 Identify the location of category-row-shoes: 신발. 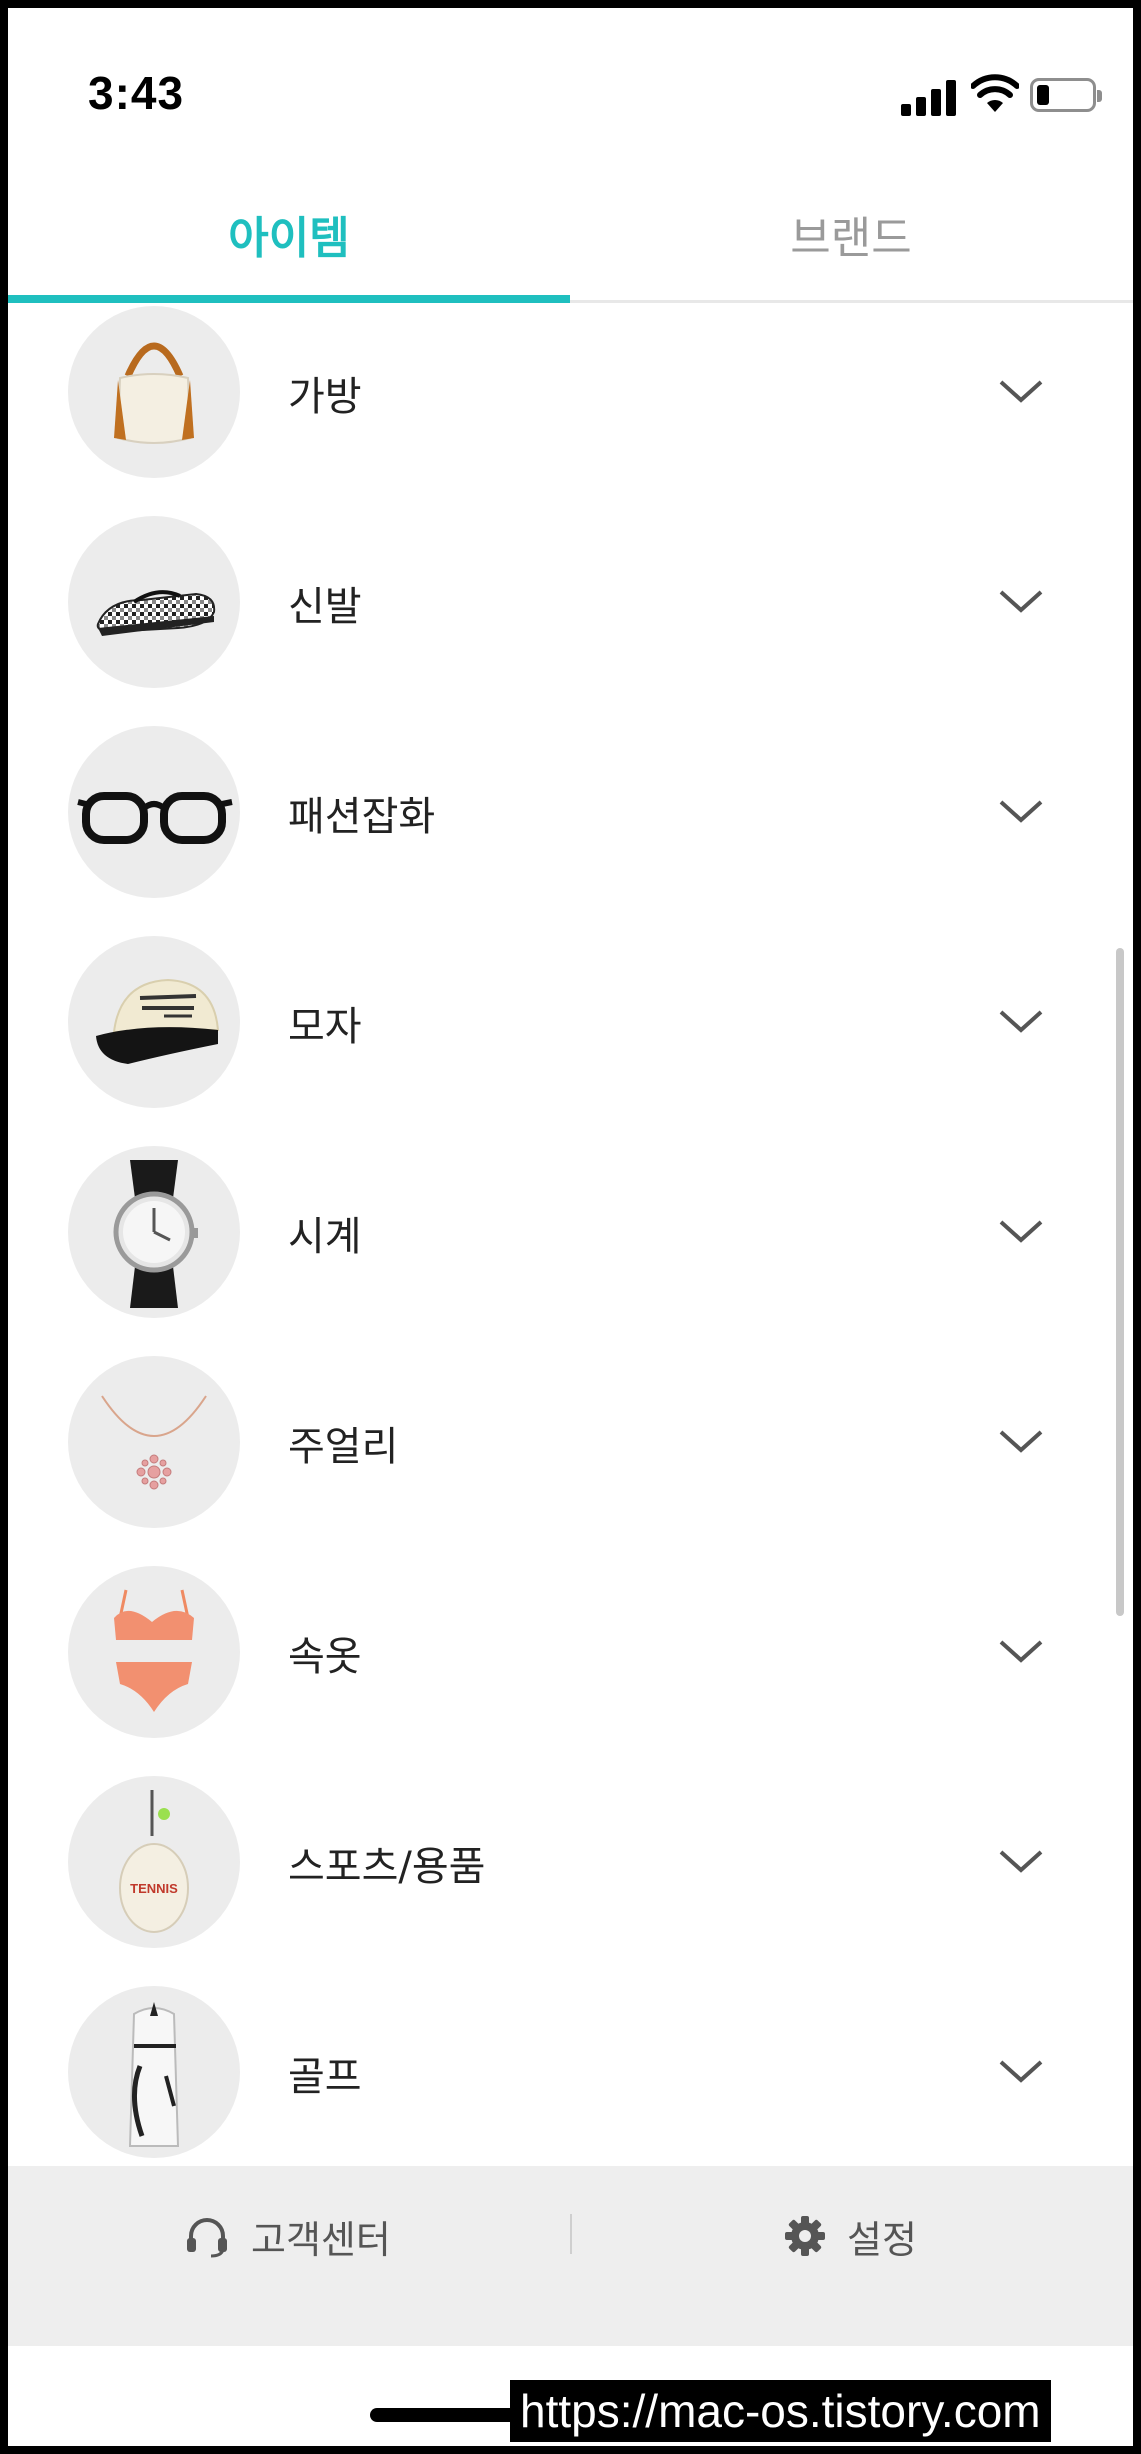
(570, 621).